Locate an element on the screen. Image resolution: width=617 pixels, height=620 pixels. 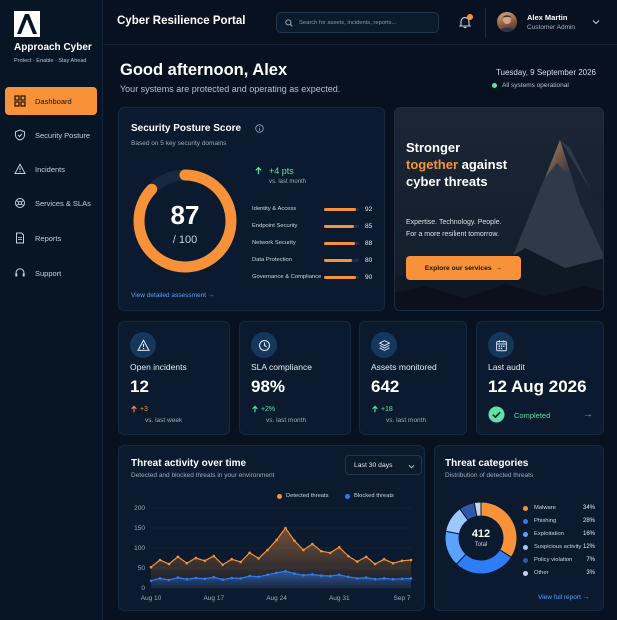
brand-name: Approach Cyber is located at coordinates (53, 47).